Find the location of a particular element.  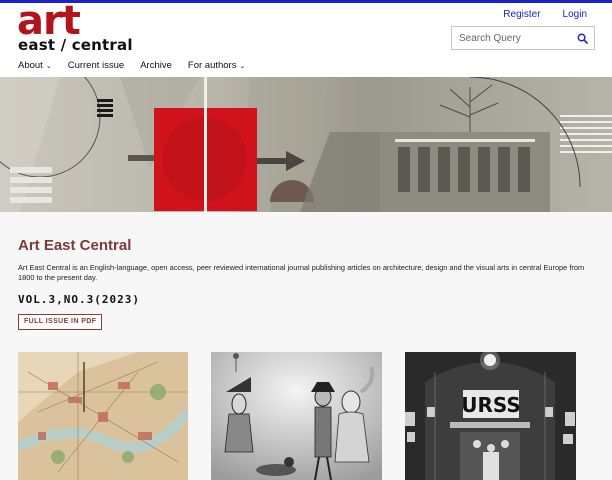

nav-archive-label: Archive is located at coordinates (156, 65).